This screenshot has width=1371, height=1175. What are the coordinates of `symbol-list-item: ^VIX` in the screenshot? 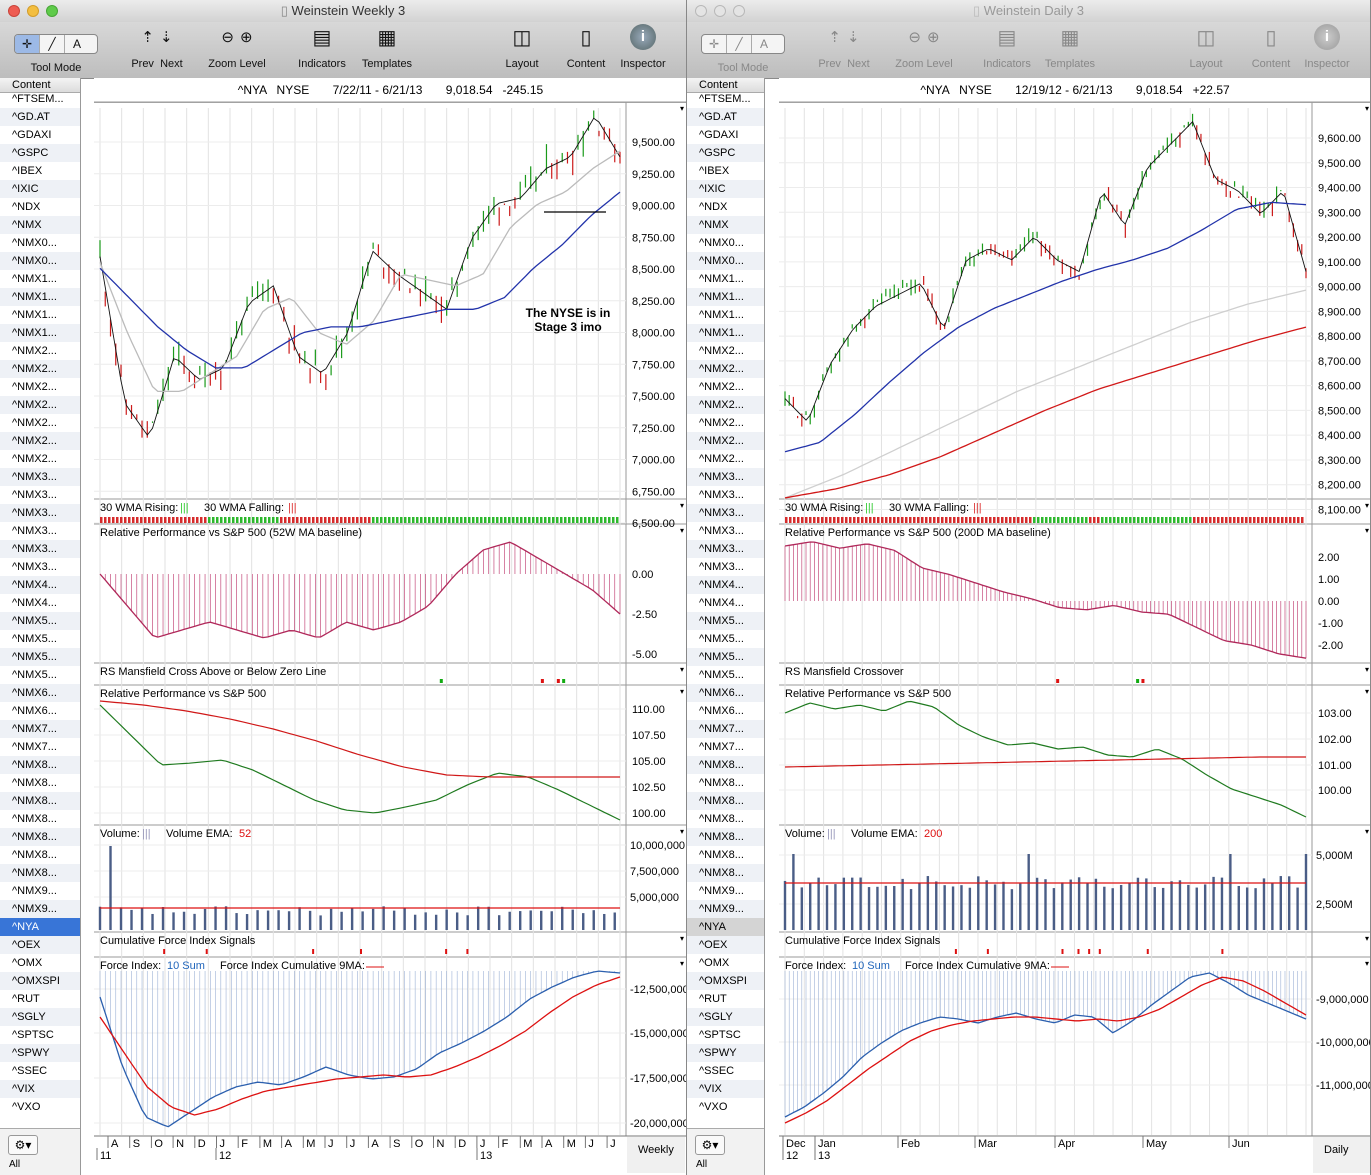 It's located at (40, 1089).